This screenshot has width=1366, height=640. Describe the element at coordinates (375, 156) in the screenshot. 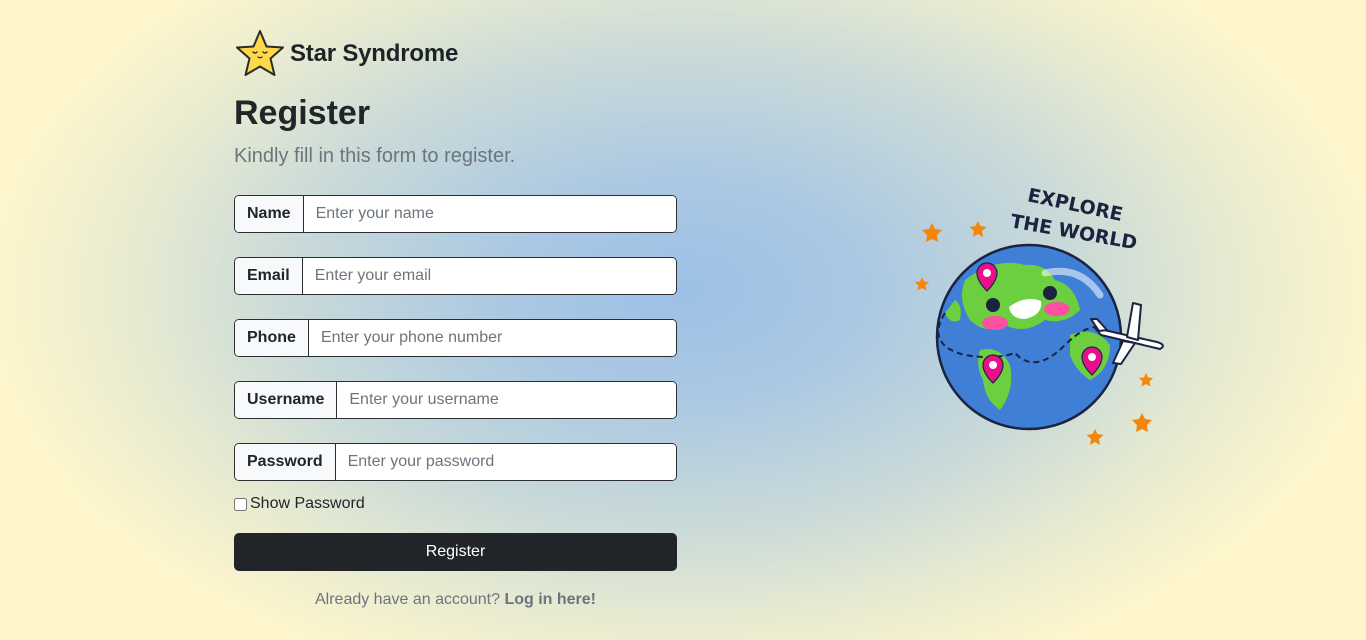

I see `page-subtitle: Kindly fill in this form to register.` at that location.